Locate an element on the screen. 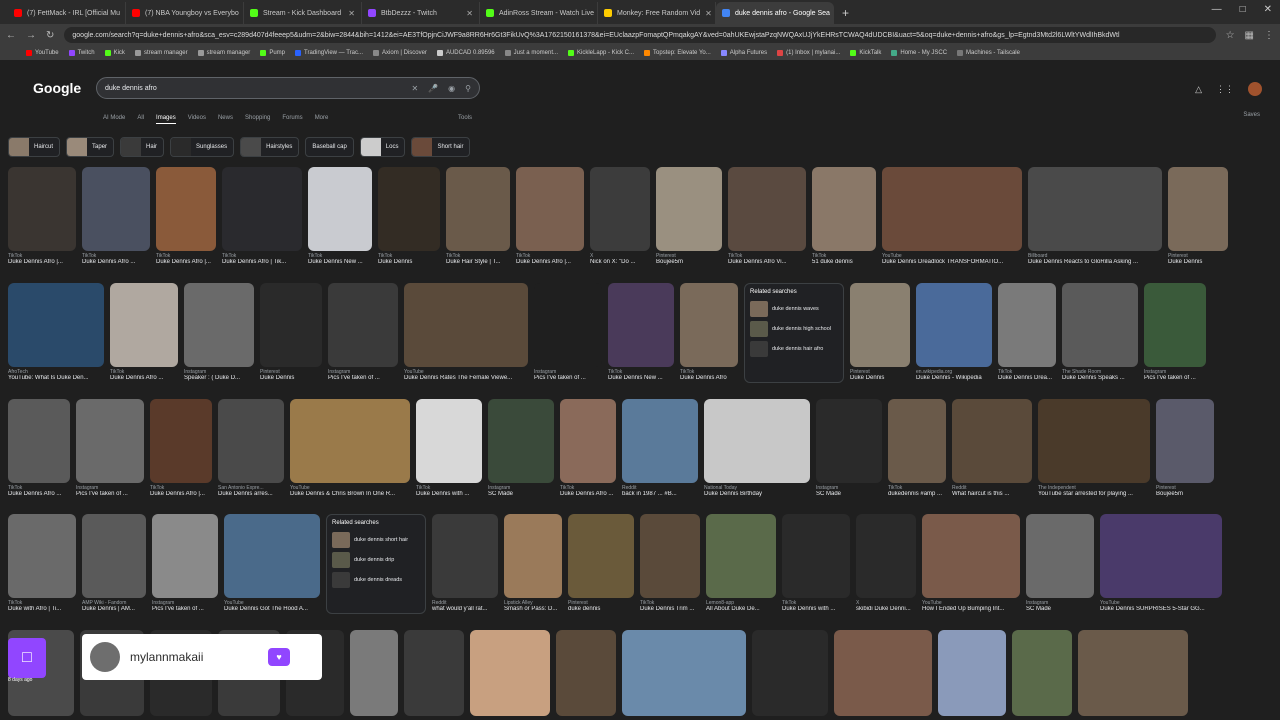 The width and height of the screenshot is (1280, 720). related-search-item: duke dennis short hair is located at coordinates (376, 540).